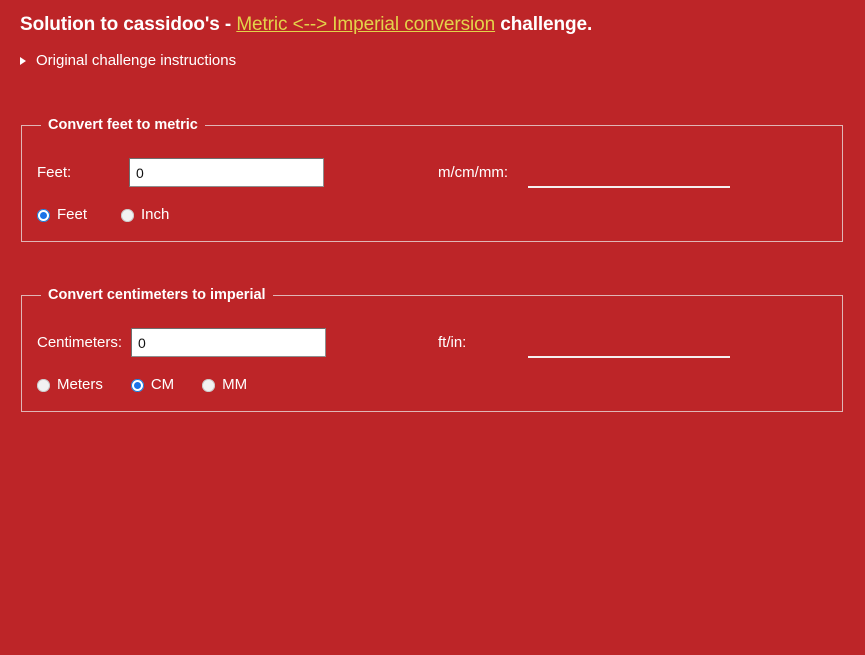  What do you see at coordinates (452, 342) in the screenshot?
I see `imperial-output-label: ft/in:` at bounding box center [452, 342].